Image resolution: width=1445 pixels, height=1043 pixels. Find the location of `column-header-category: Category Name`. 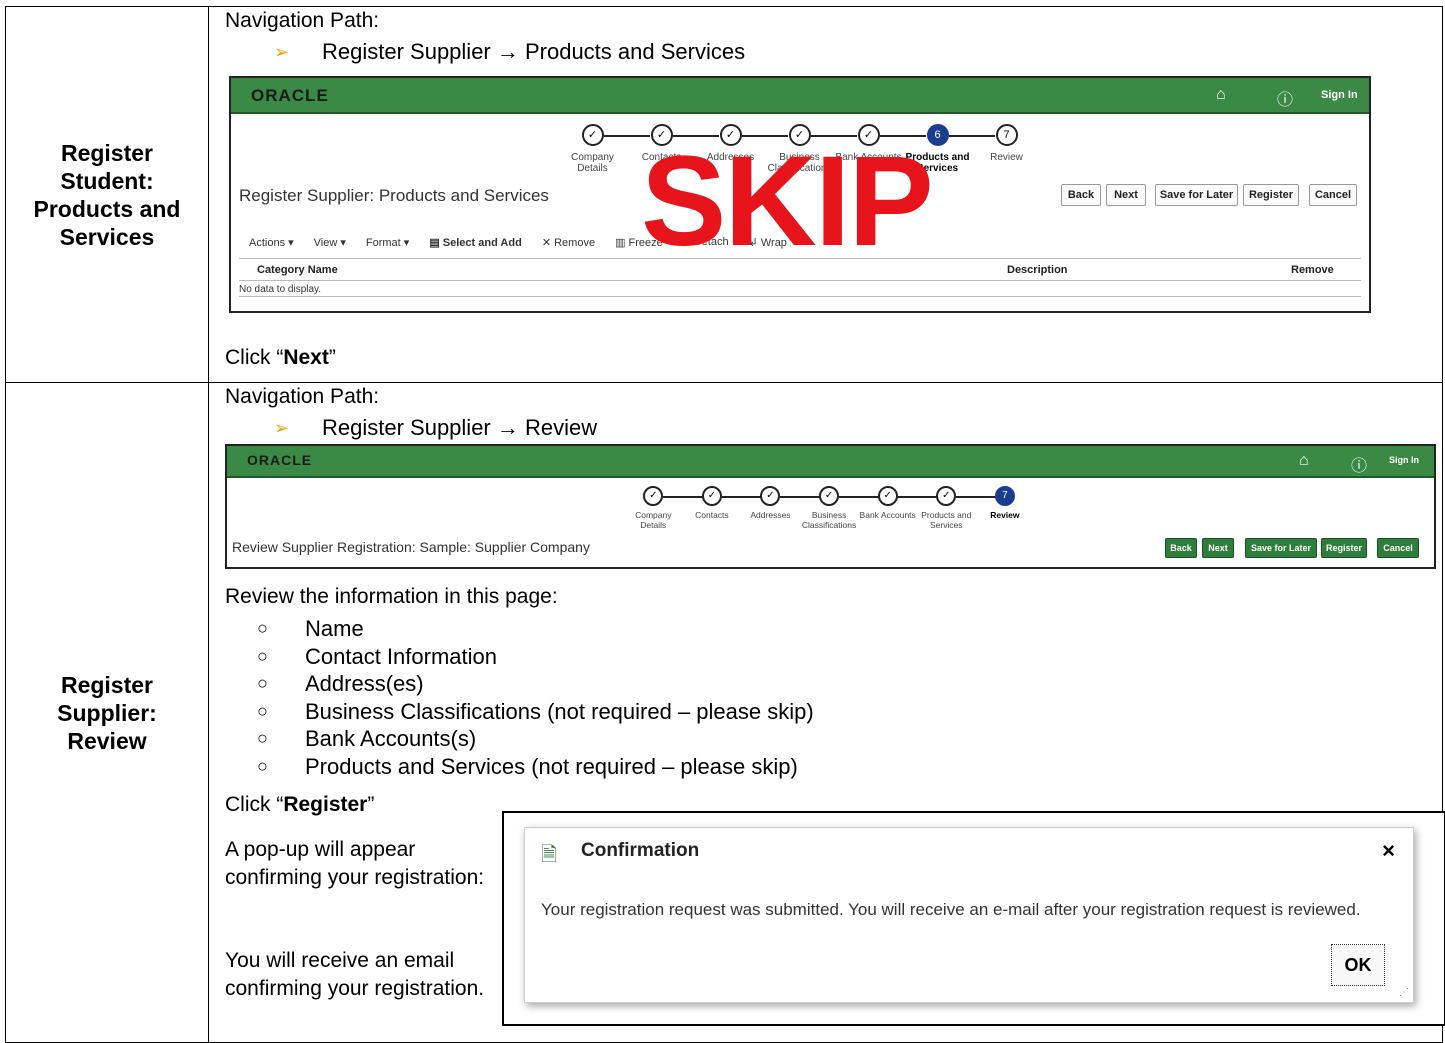

column-header-category: Category Name is located at coordinates (297, 270).